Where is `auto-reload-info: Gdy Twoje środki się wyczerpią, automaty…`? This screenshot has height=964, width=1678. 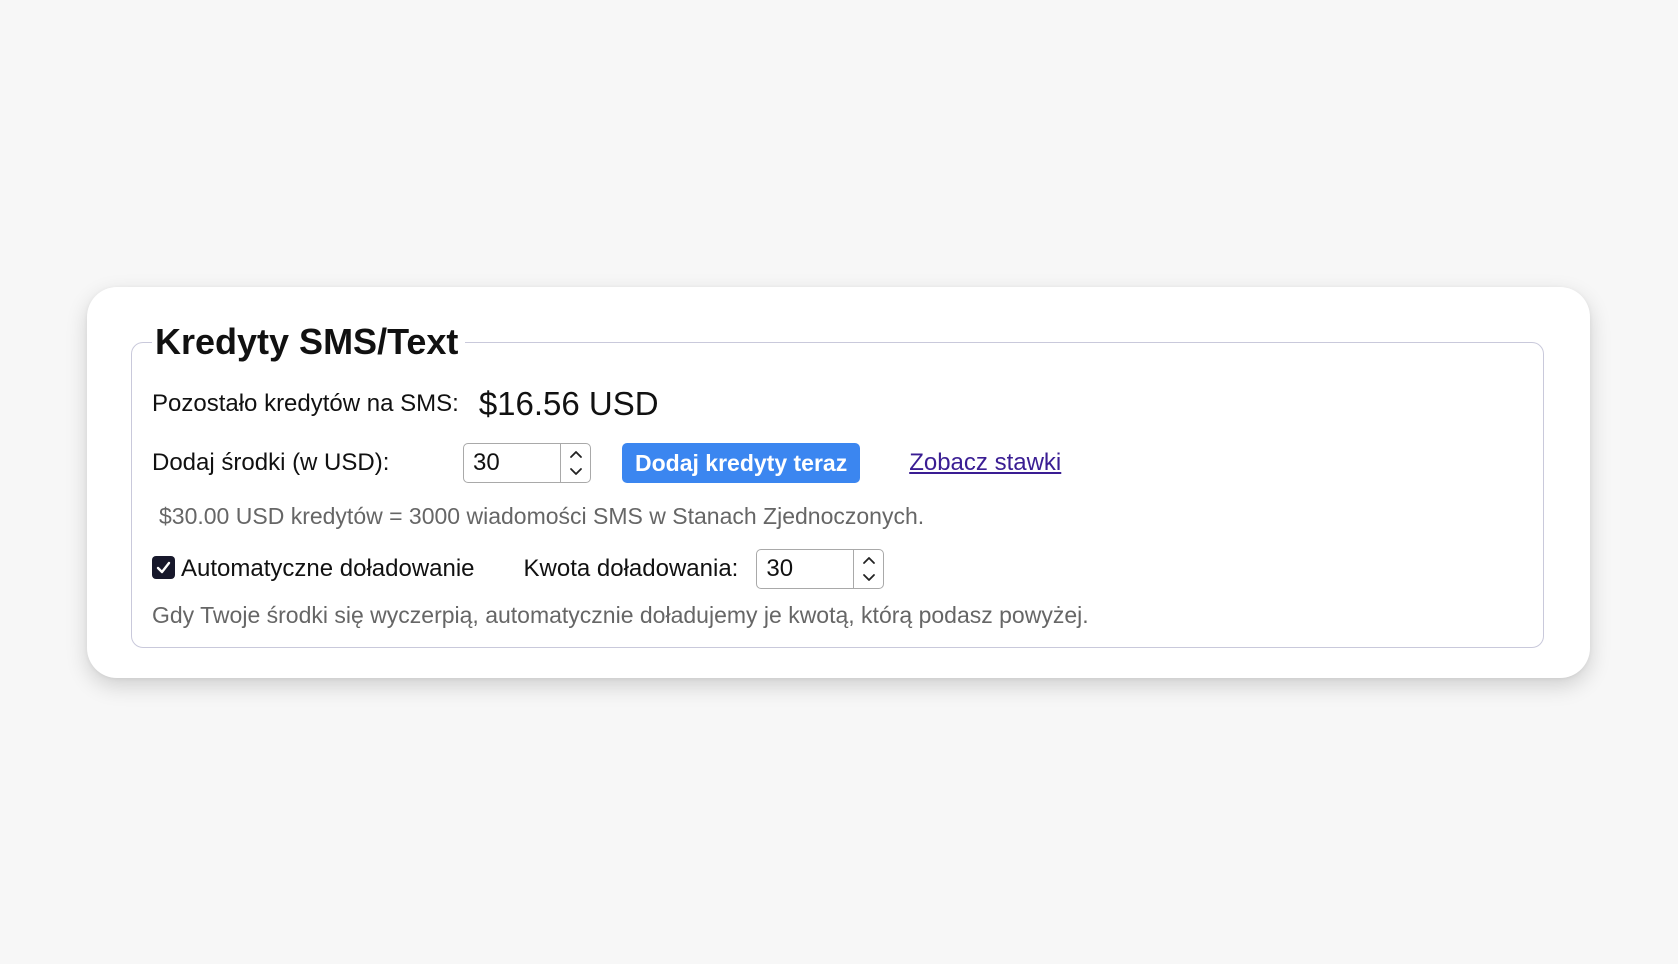 auto-reload-info: Gdy Twoje środki się wyczerpią, automaty… is located at coordinates (620, 614).